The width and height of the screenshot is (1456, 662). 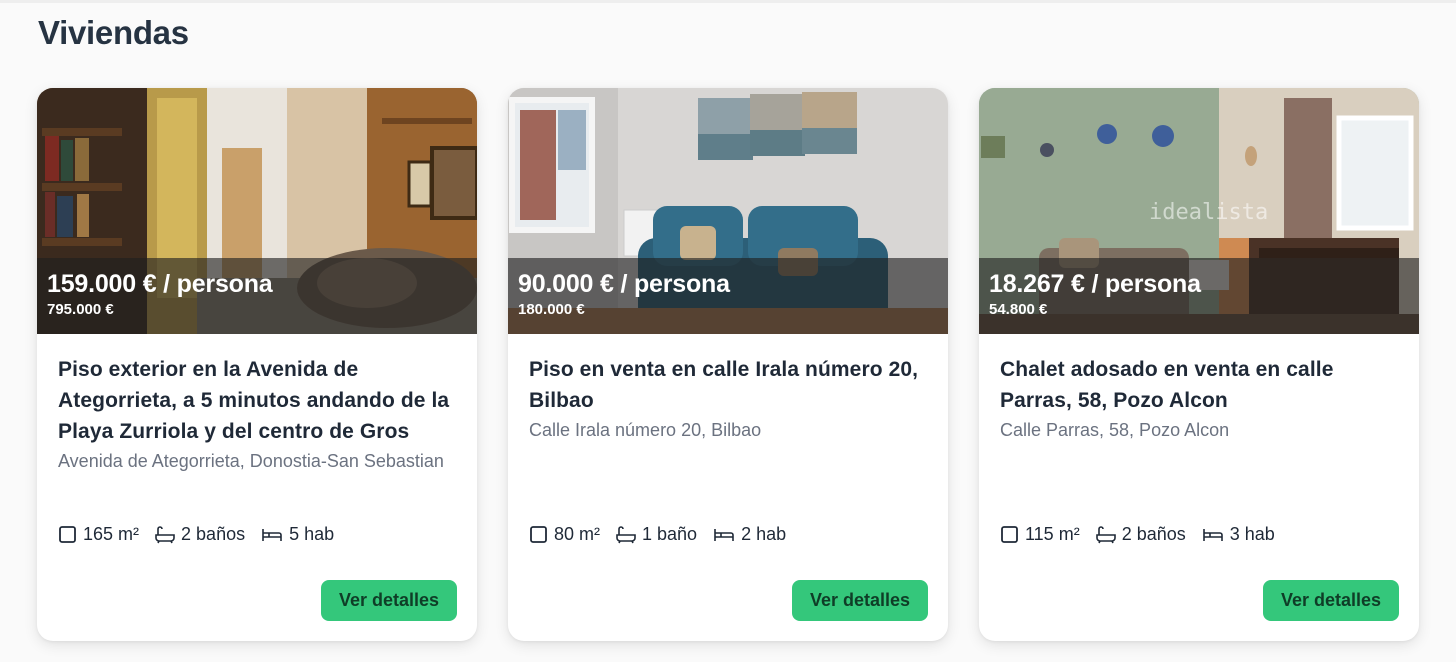 I want to click on price-per-person: 90.000 € / persona, so click(x=624, y=284).